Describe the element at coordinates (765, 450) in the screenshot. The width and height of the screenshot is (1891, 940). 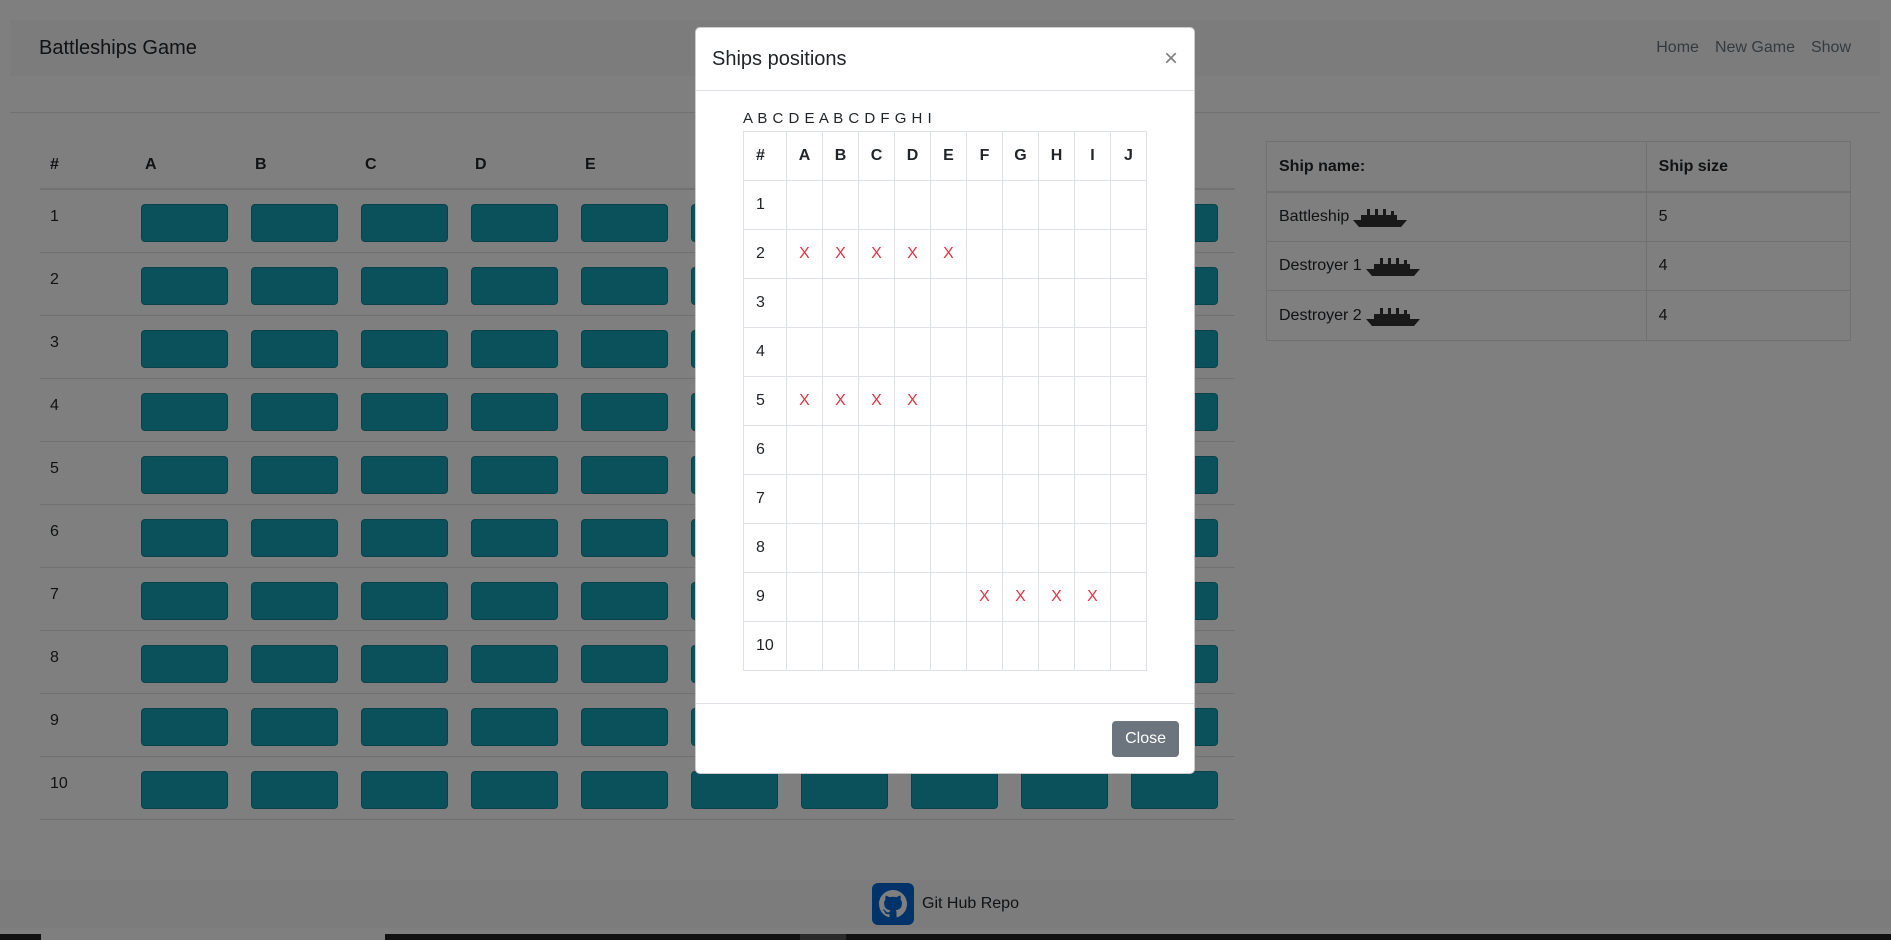
I see `grid-row-number: 6` at that location.